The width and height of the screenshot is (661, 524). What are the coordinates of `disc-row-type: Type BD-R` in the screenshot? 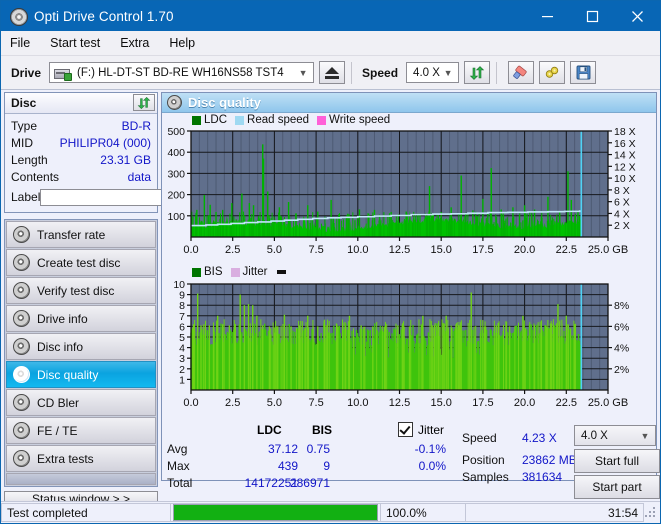 It's located at (81, 125).